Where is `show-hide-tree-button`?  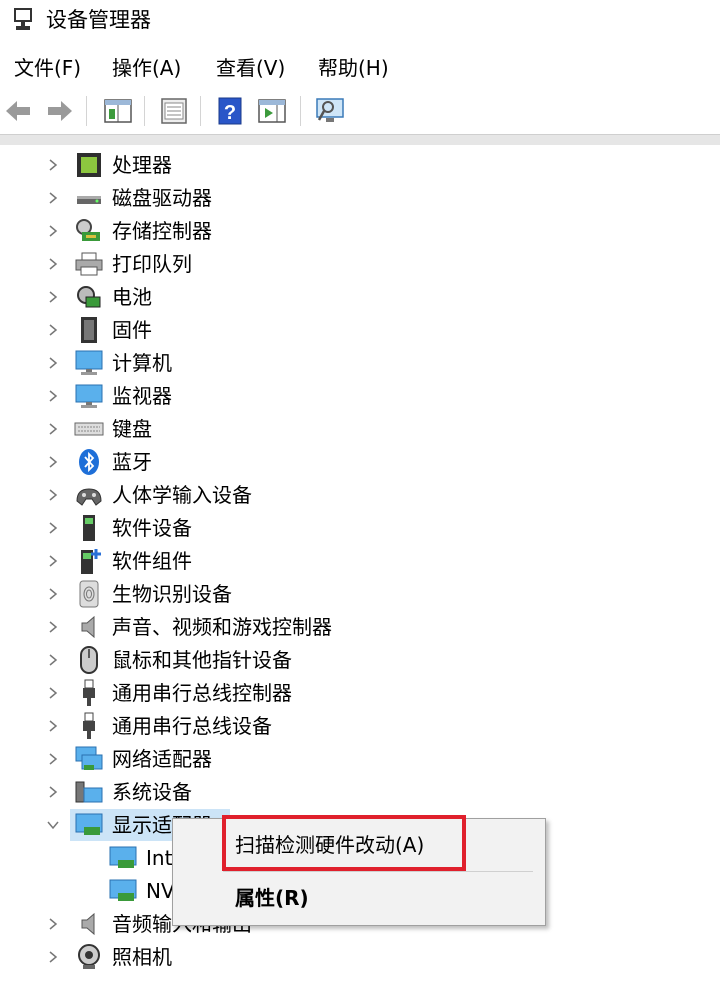
show-hide-tree-button is located at coordinates (118, 111).